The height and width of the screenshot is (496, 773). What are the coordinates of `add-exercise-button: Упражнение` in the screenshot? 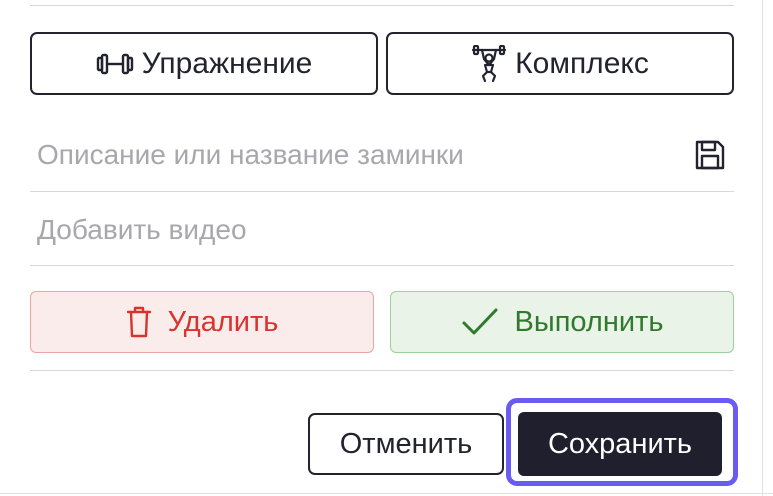 It's located at (204, 63).